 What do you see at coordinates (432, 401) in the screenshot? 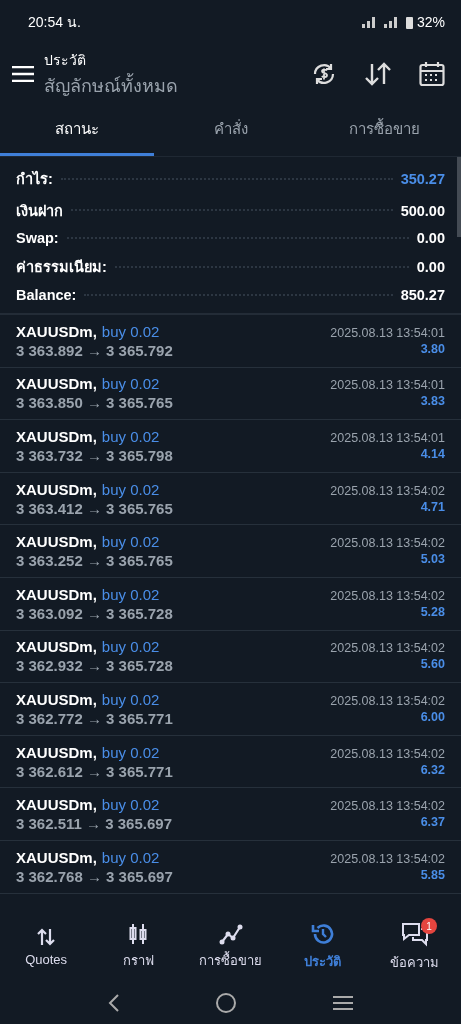
I see `deal-profit: 3.83` at bounding box center [432, 401].